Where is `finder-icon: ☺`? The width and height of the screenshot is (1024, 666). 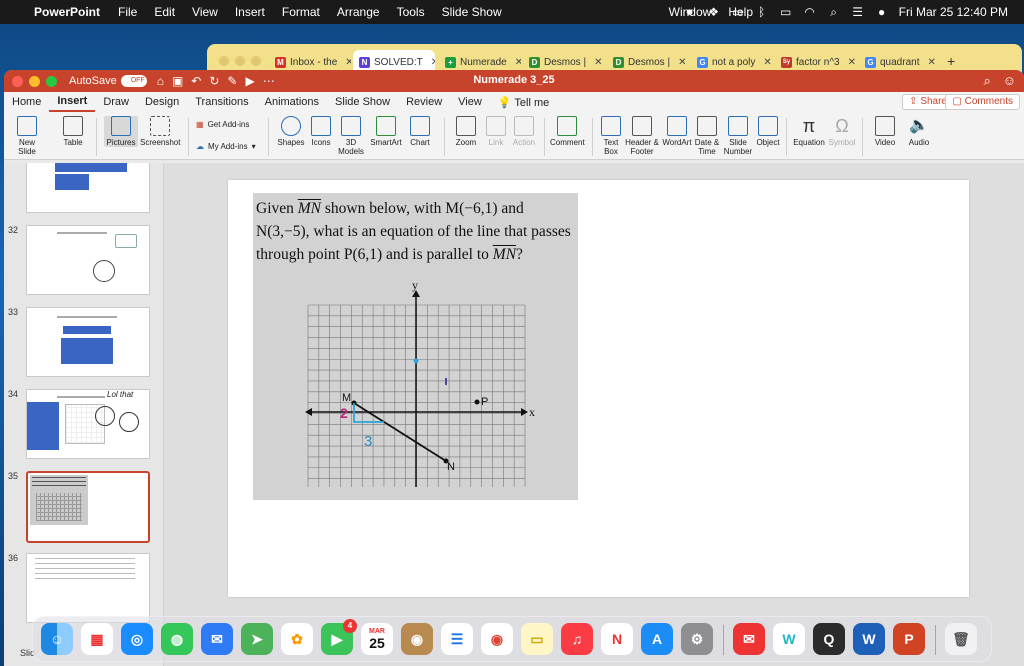
finder-icon: ☺ is located at coordinates (57, 639).